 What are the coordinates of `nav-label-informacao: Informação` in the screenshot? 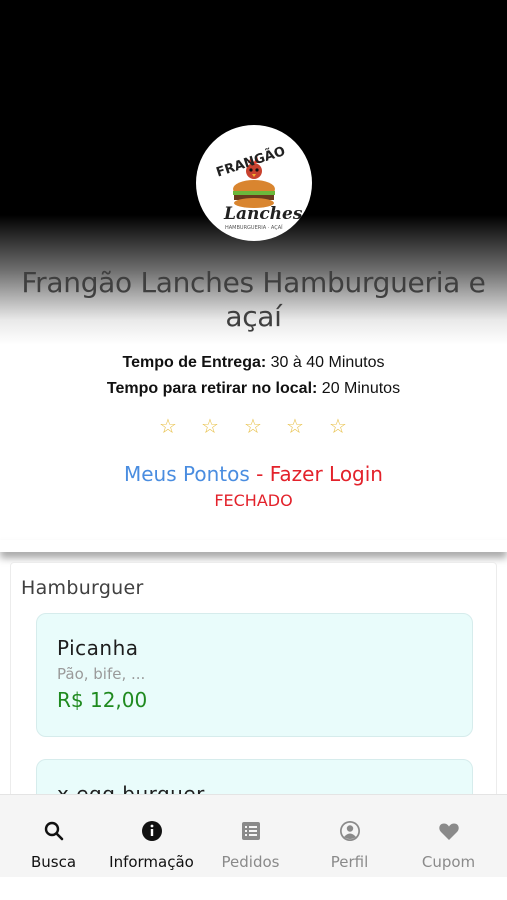 It's located at (151, 862).